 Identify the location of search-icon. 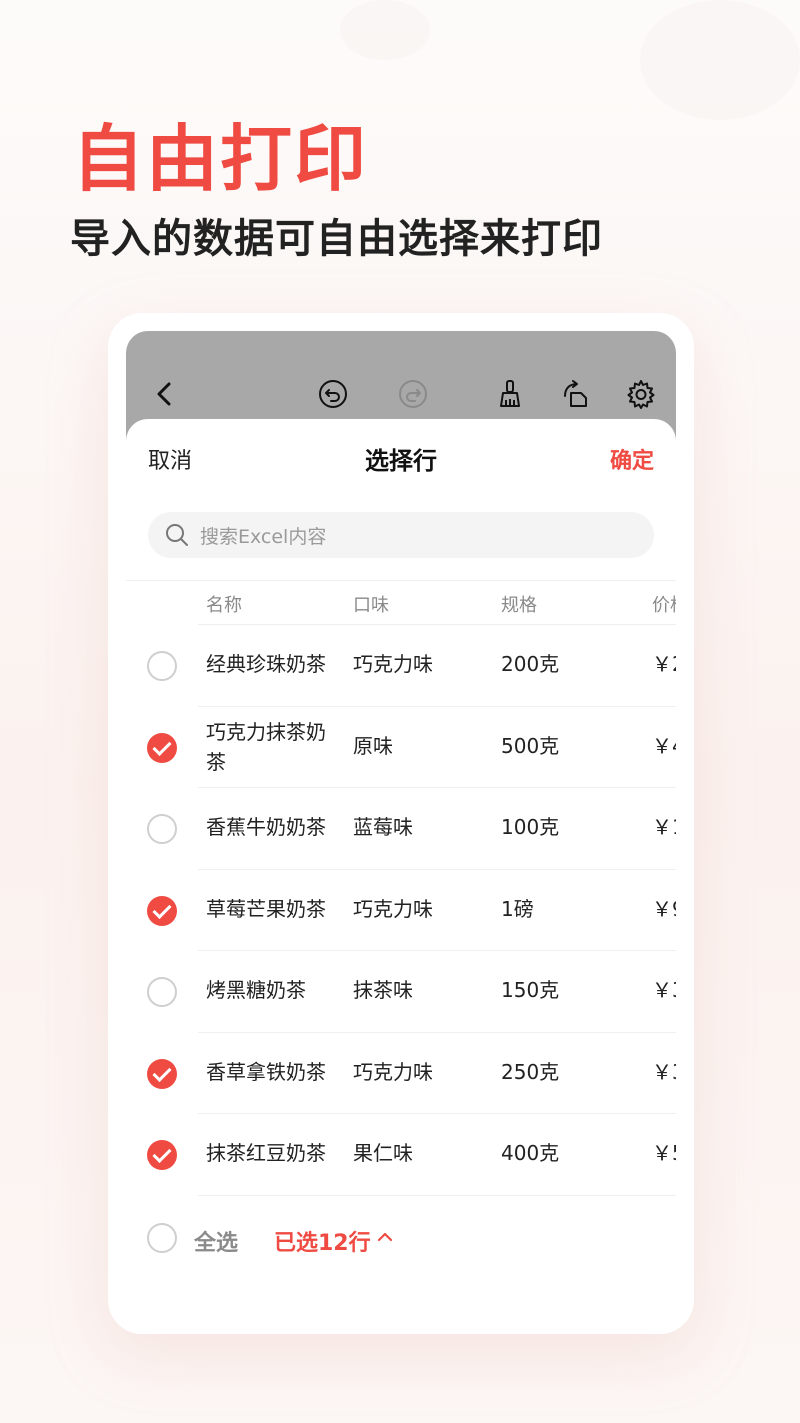
(177, 535).